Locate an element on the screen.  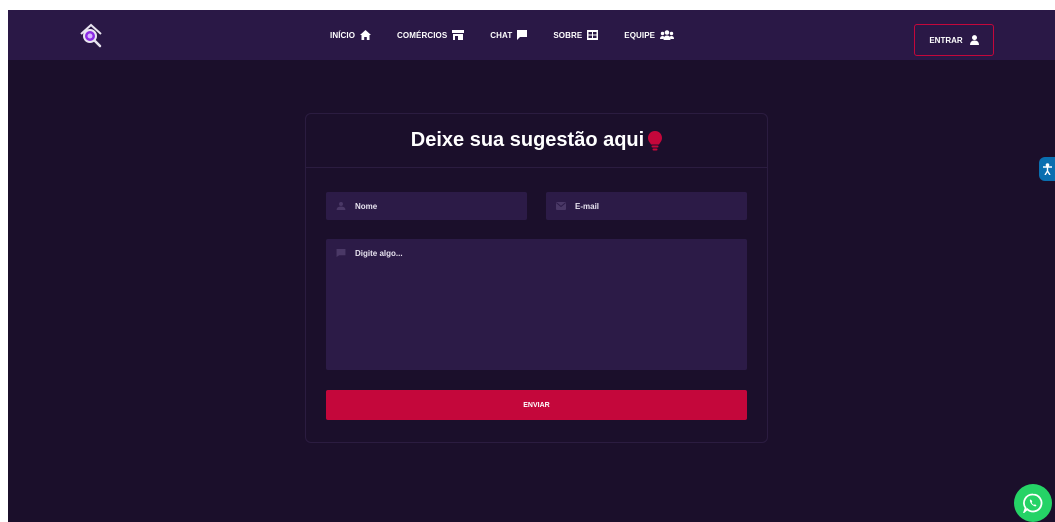
nav-item-inicio: INÍCIO is located at coordinates (351, 35).